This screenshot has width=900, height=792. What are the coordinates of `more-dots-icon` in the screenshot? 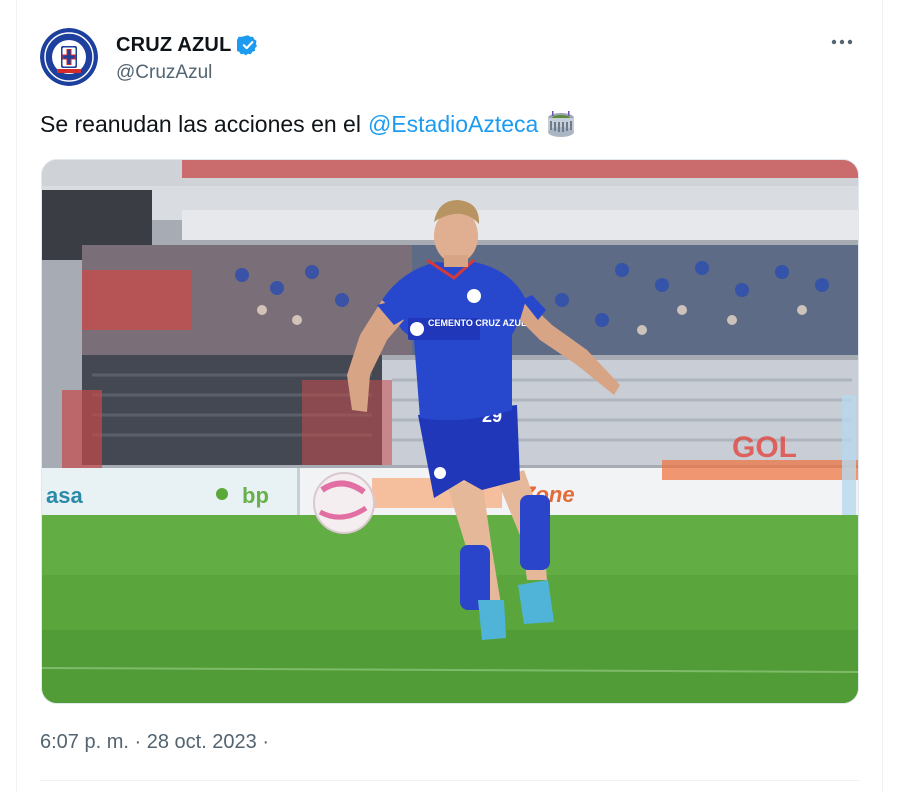 It's located at (842, 42).